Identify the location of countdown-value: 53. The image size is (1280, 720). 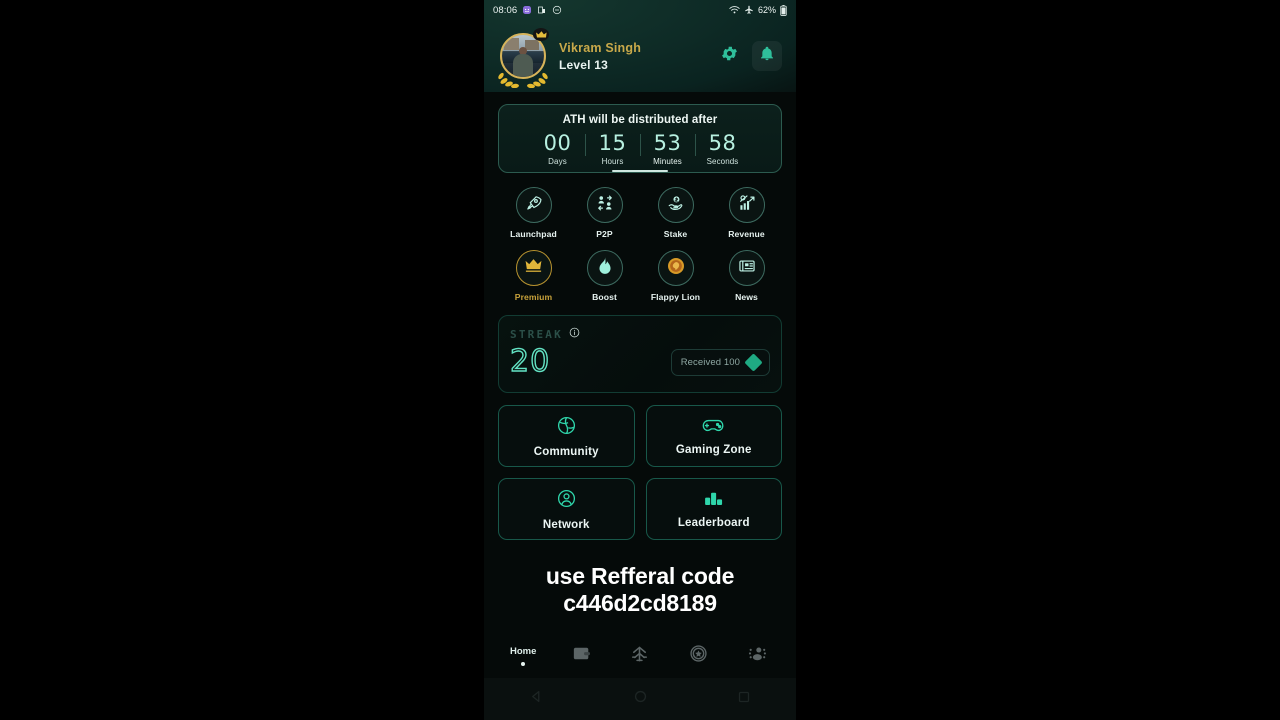
(667, 143).